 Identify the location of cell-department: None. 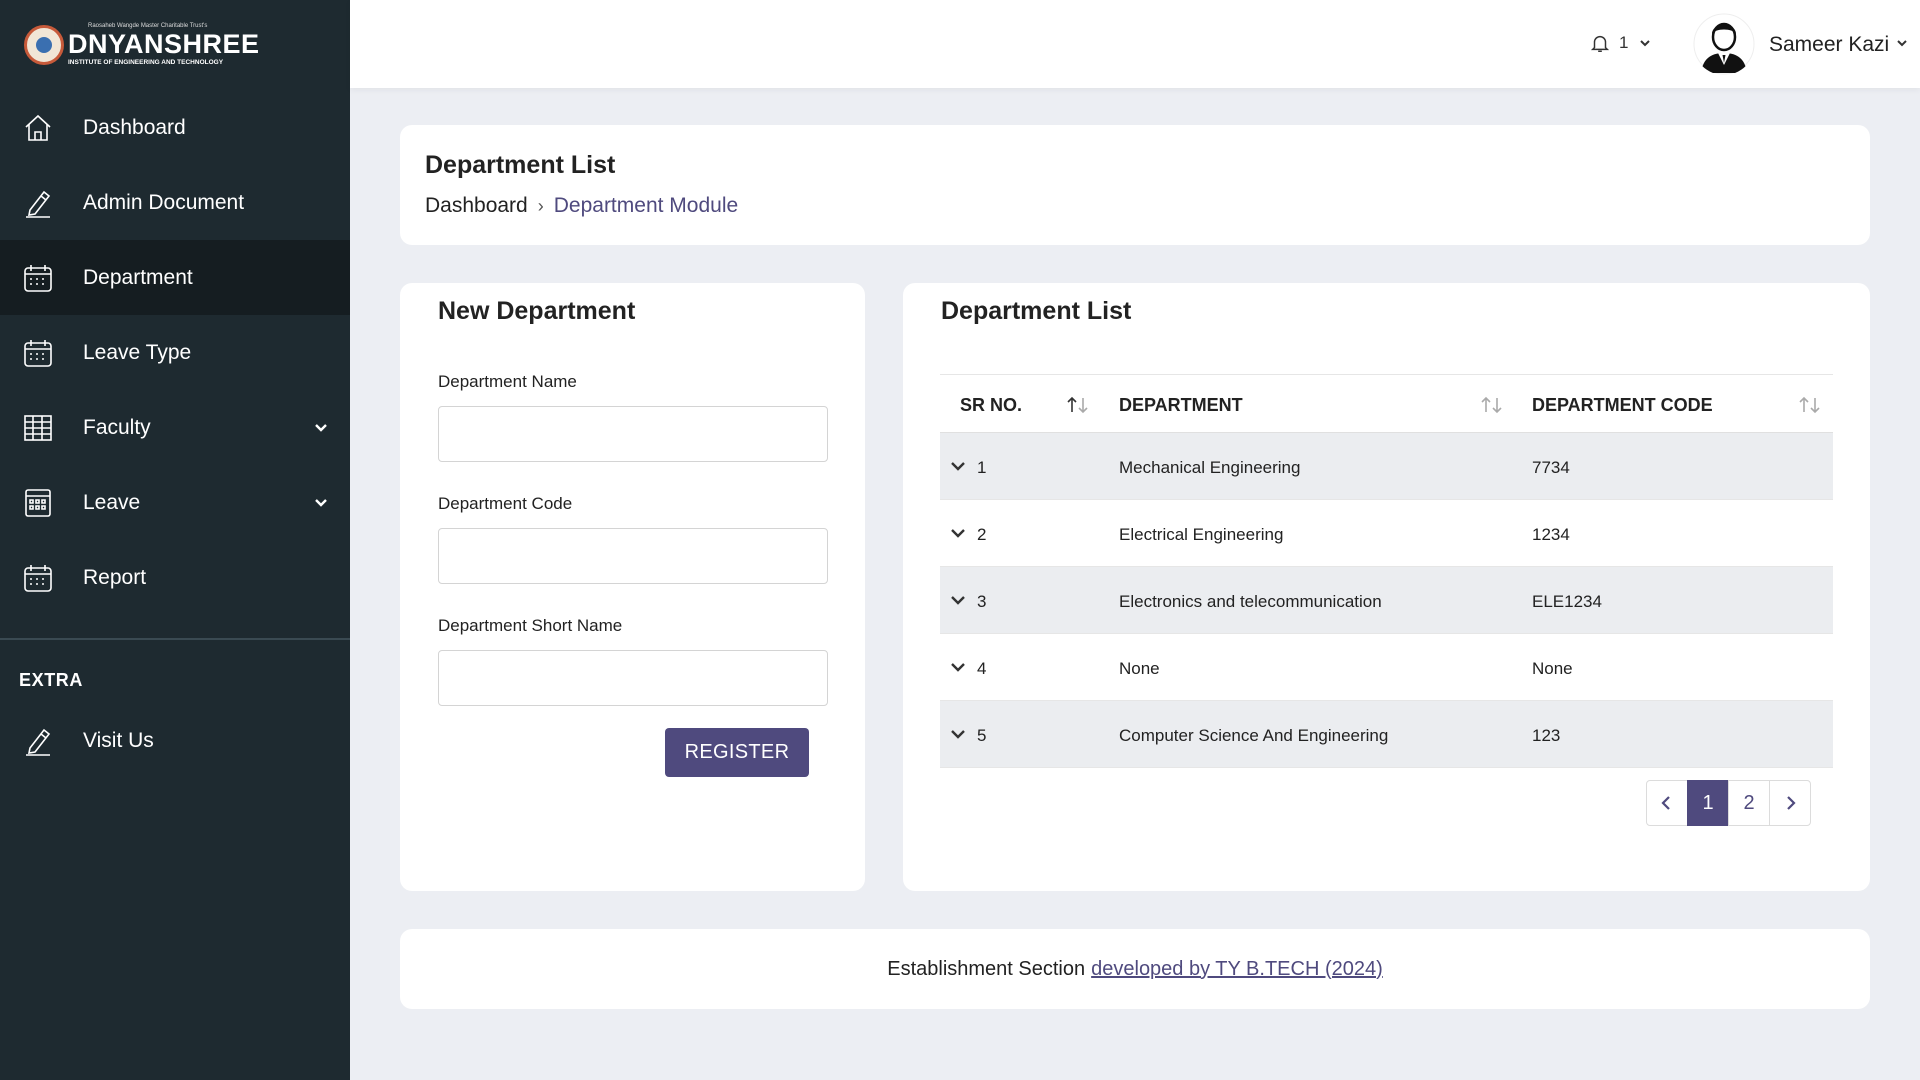
(1139, 668).